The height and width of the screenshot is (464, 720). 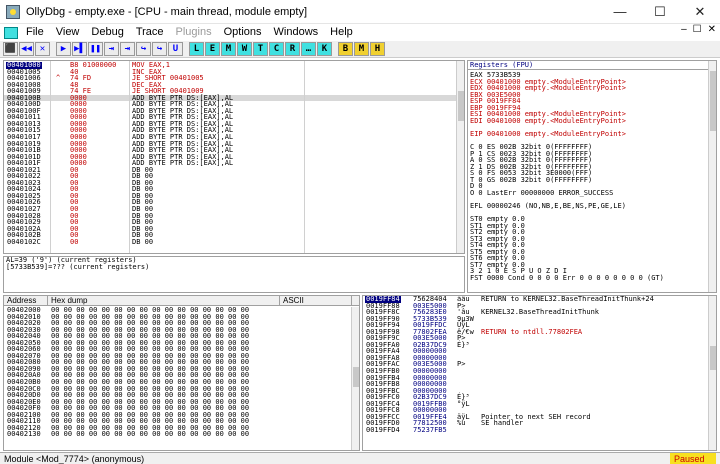 I want to click on toolbar-button-3: ▶, so click(x=63, y=49).